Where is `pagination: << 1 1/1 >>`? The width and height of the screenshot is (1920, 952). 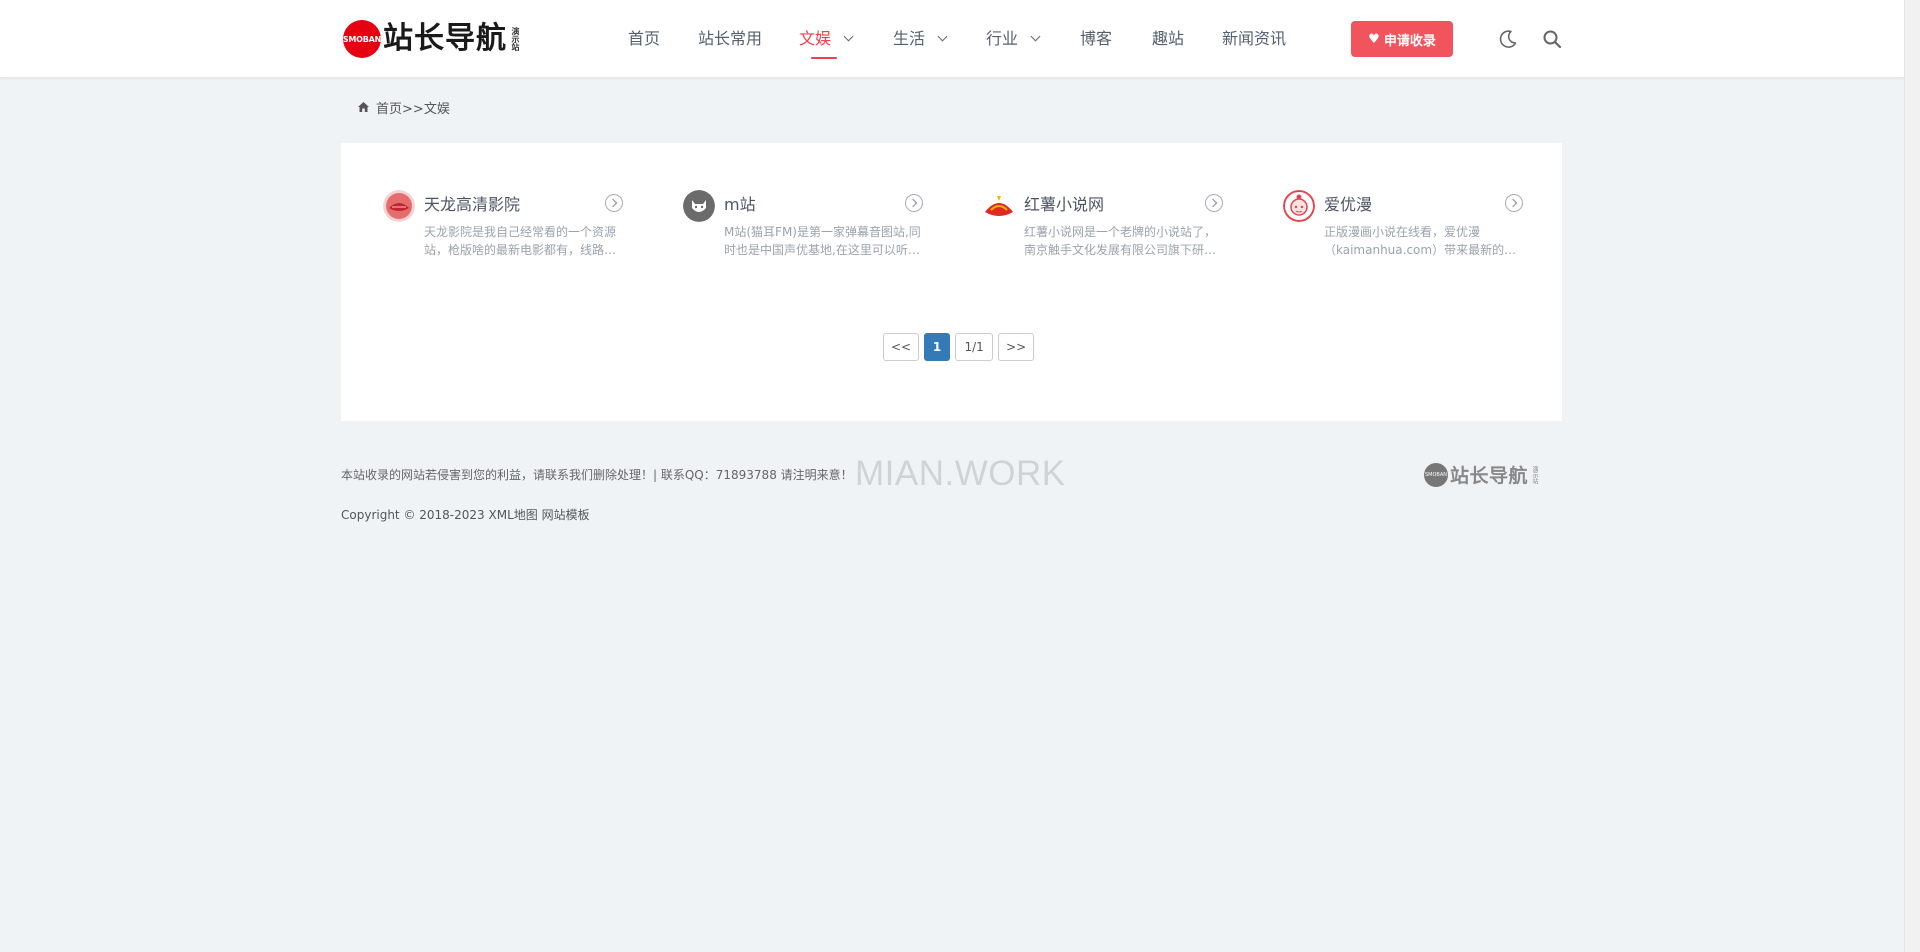 pagination: << 1 1/1 >> is located at coordinates (959, 347).